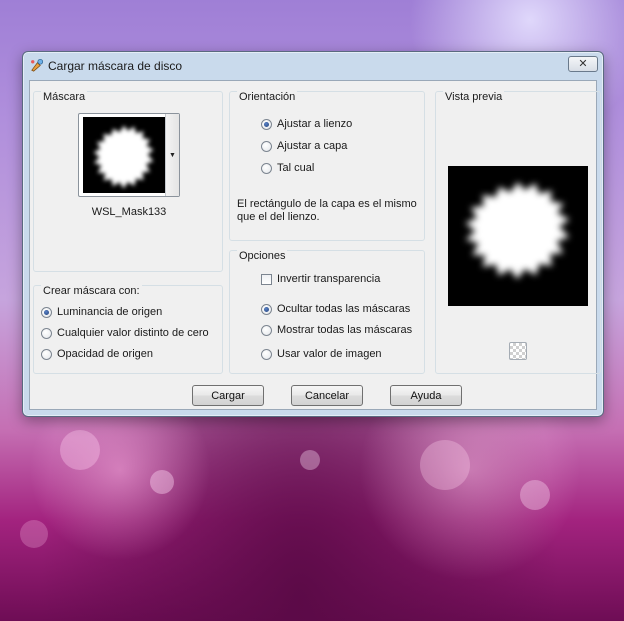  Describe the element at coordinates (110, 312) in the screenshot. I see `radio-label: Luminancia de origen` at that location.